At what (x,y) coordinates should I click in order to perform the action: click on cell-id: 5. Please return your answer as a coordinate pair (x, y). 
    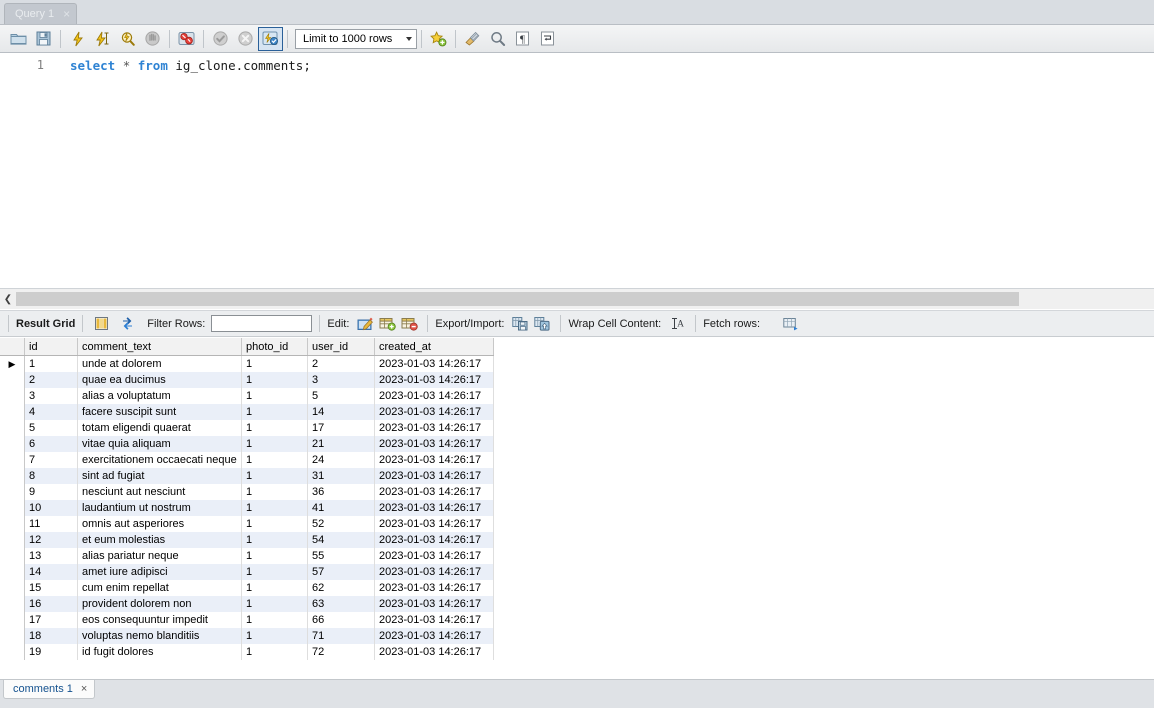
    Looking at the image, I should click on (51, 428).